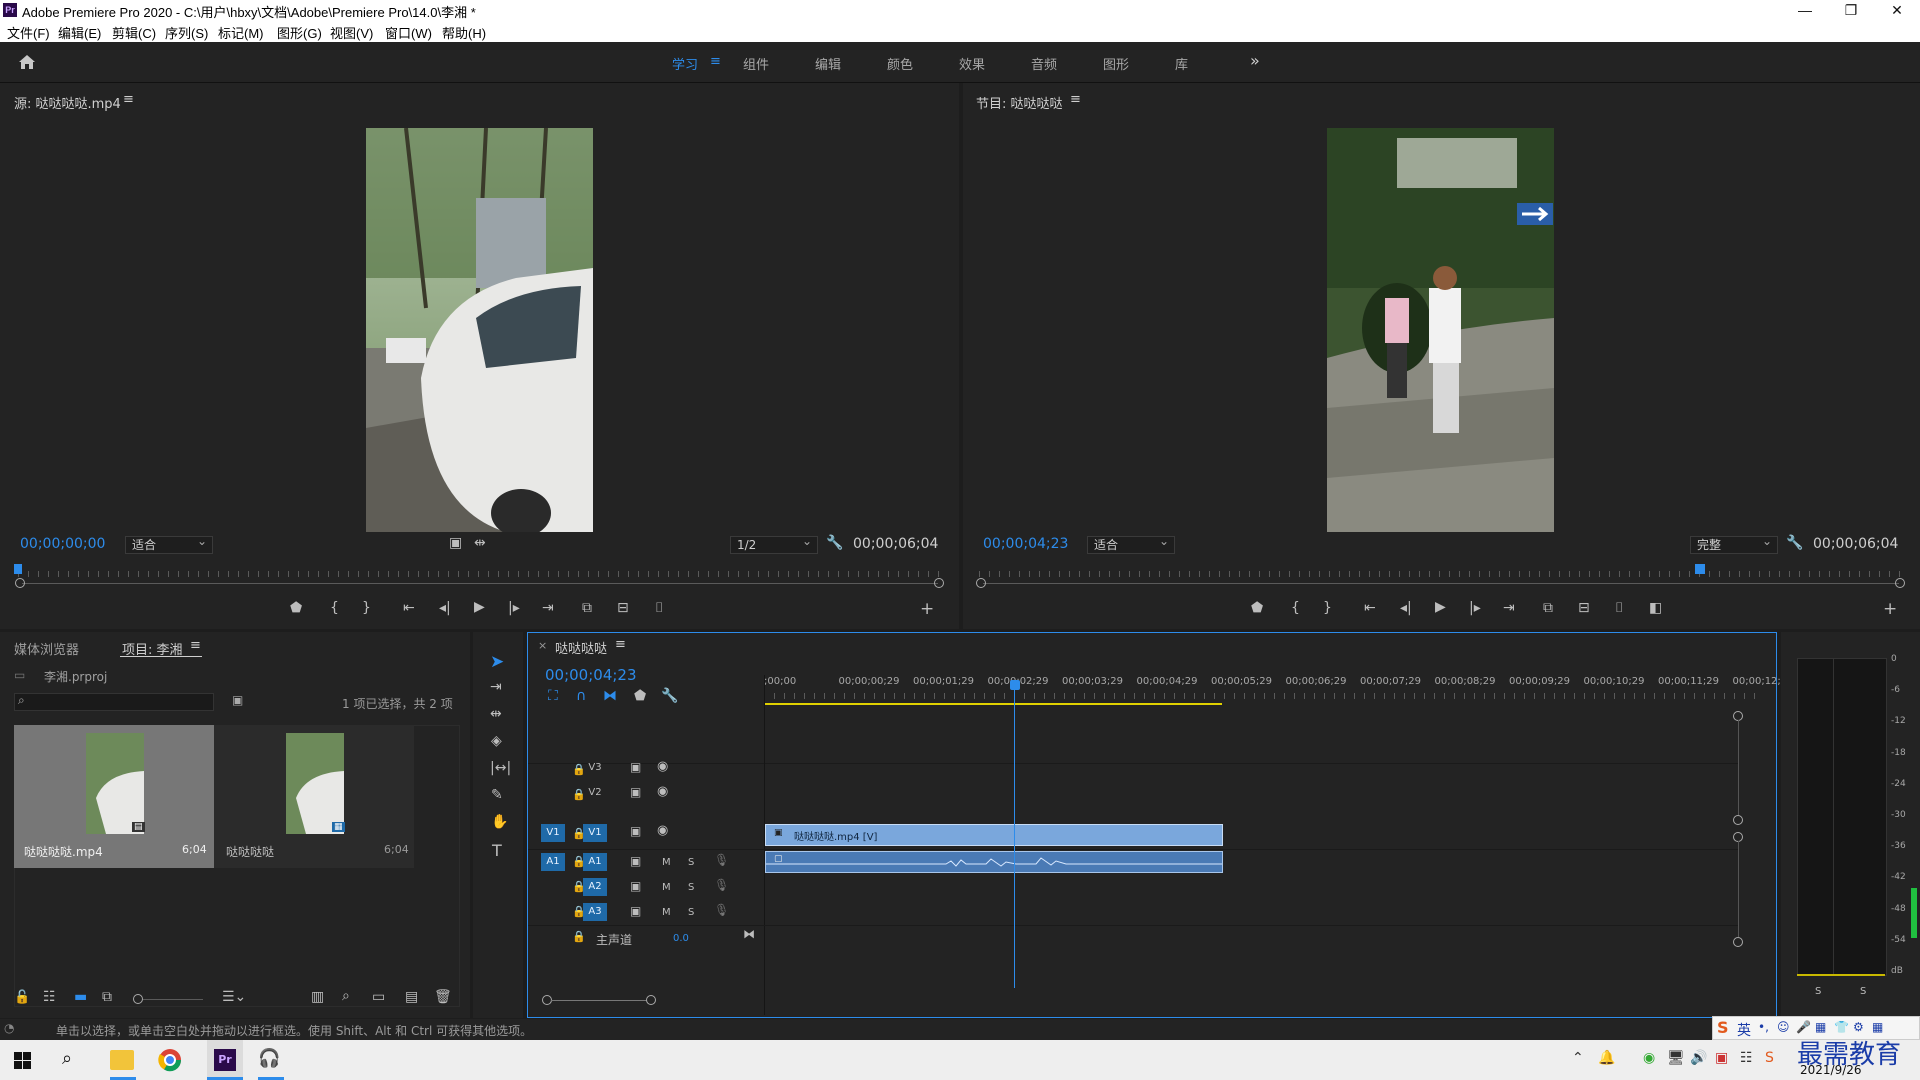  What do you see at coordinates (595, 862) in the screenshot?
I see `track-label-a1: A1` at bounding box center [595, 862].